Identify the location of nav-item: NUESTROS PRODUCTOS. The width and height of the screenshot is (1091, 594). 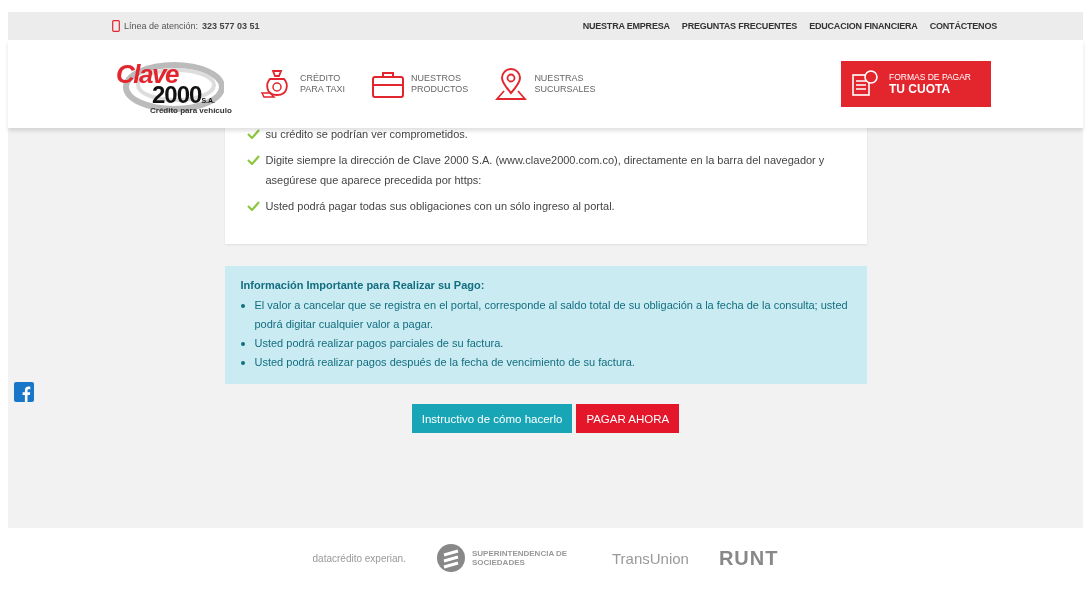
(420, 84).